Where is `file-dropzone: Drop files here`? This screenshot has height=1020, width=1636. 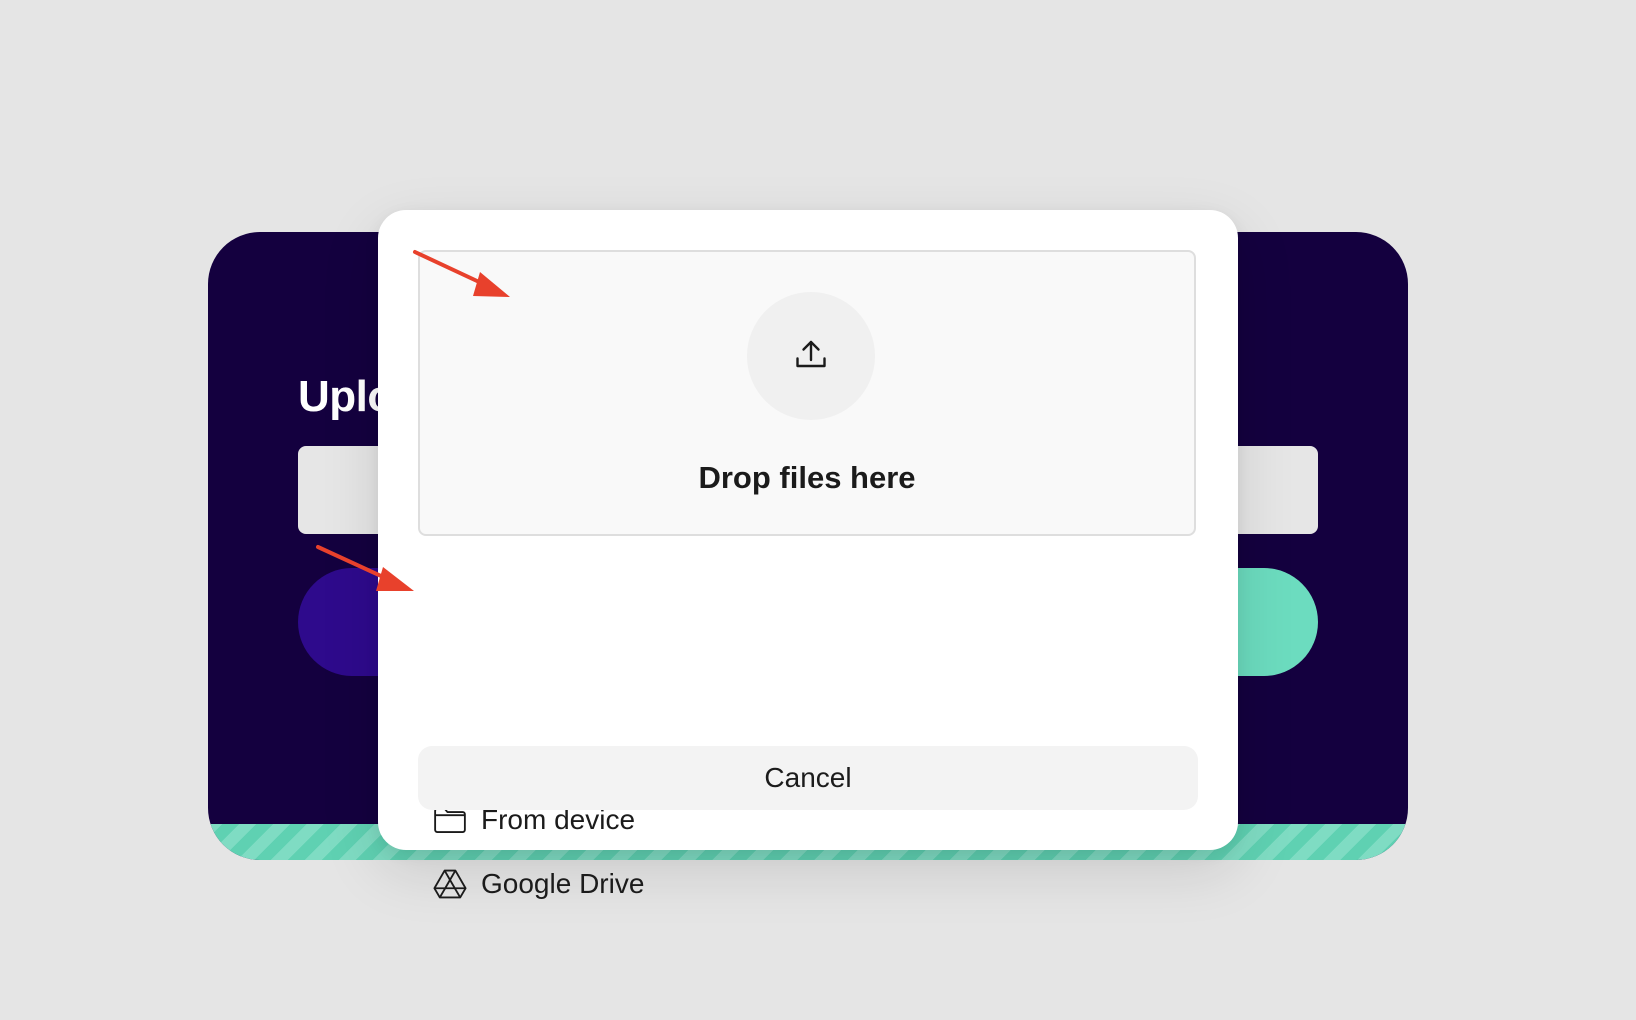
file-dropzone: Drop files here is located at coordinates (807, 393).